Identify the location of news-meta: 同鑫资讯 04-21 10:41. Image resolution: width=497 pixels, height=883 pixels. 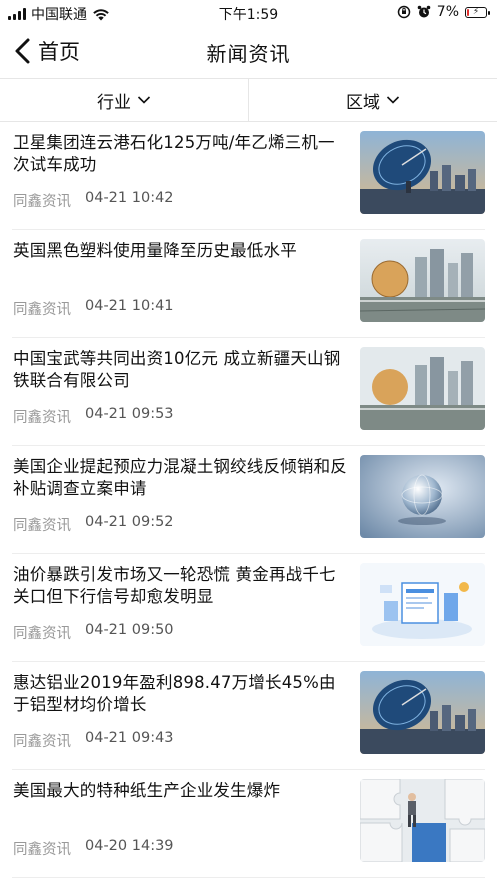
(93, 308).